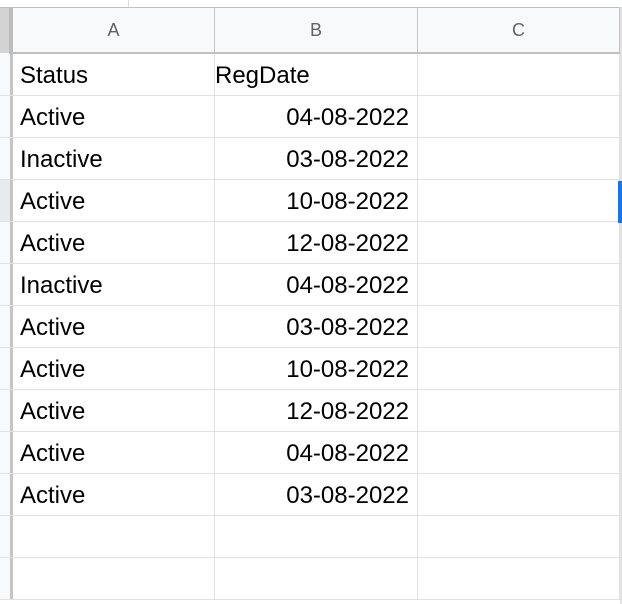 The height and width of the screenshot is (604, 622). What do you see at coordinates (316, 30) in the screenshot?
I see `column-header-b: B` at bounding box center [316, 30].